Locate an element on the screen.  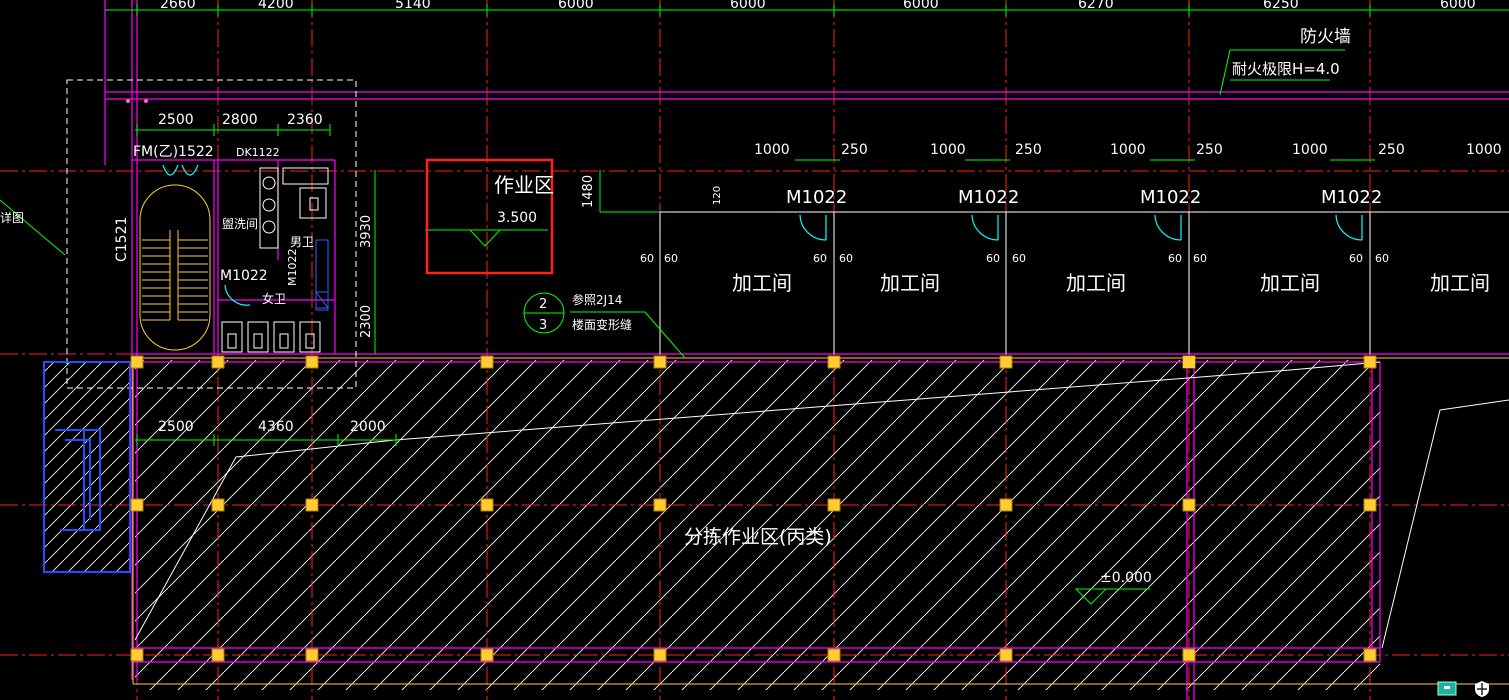
room-dimensions: 1000 250 1000 250 1000 250 1000 250 1000 is located at coordinates (1128, 150).